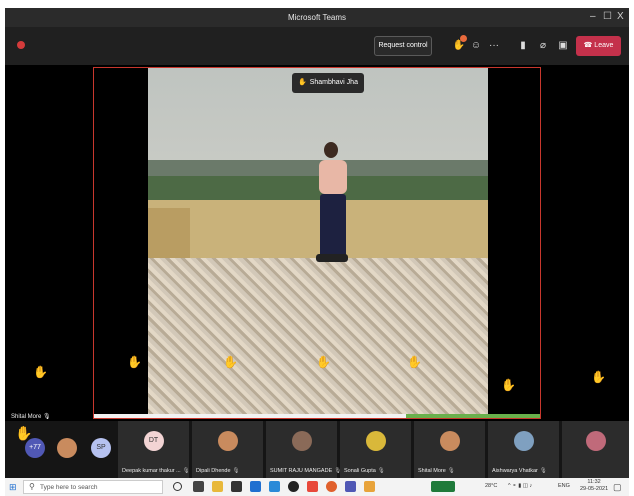 The height and width of the screenshot is (496, 634). I want to click on local-participant-name: Shital More 🎙, so click(31, 417).